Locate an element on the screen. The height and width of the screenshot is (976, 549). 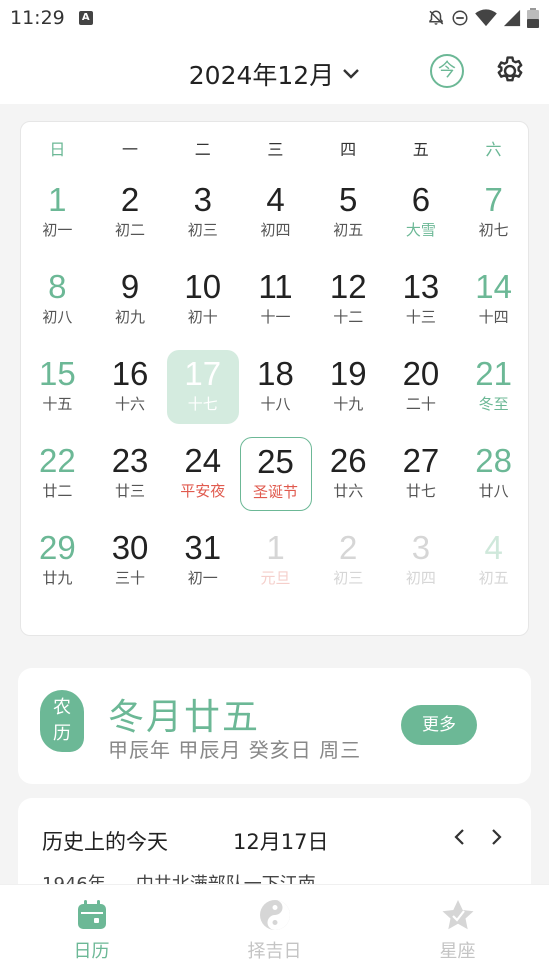
nav-auspicious-day: 择吉日 is located at coordinates (274, 930).